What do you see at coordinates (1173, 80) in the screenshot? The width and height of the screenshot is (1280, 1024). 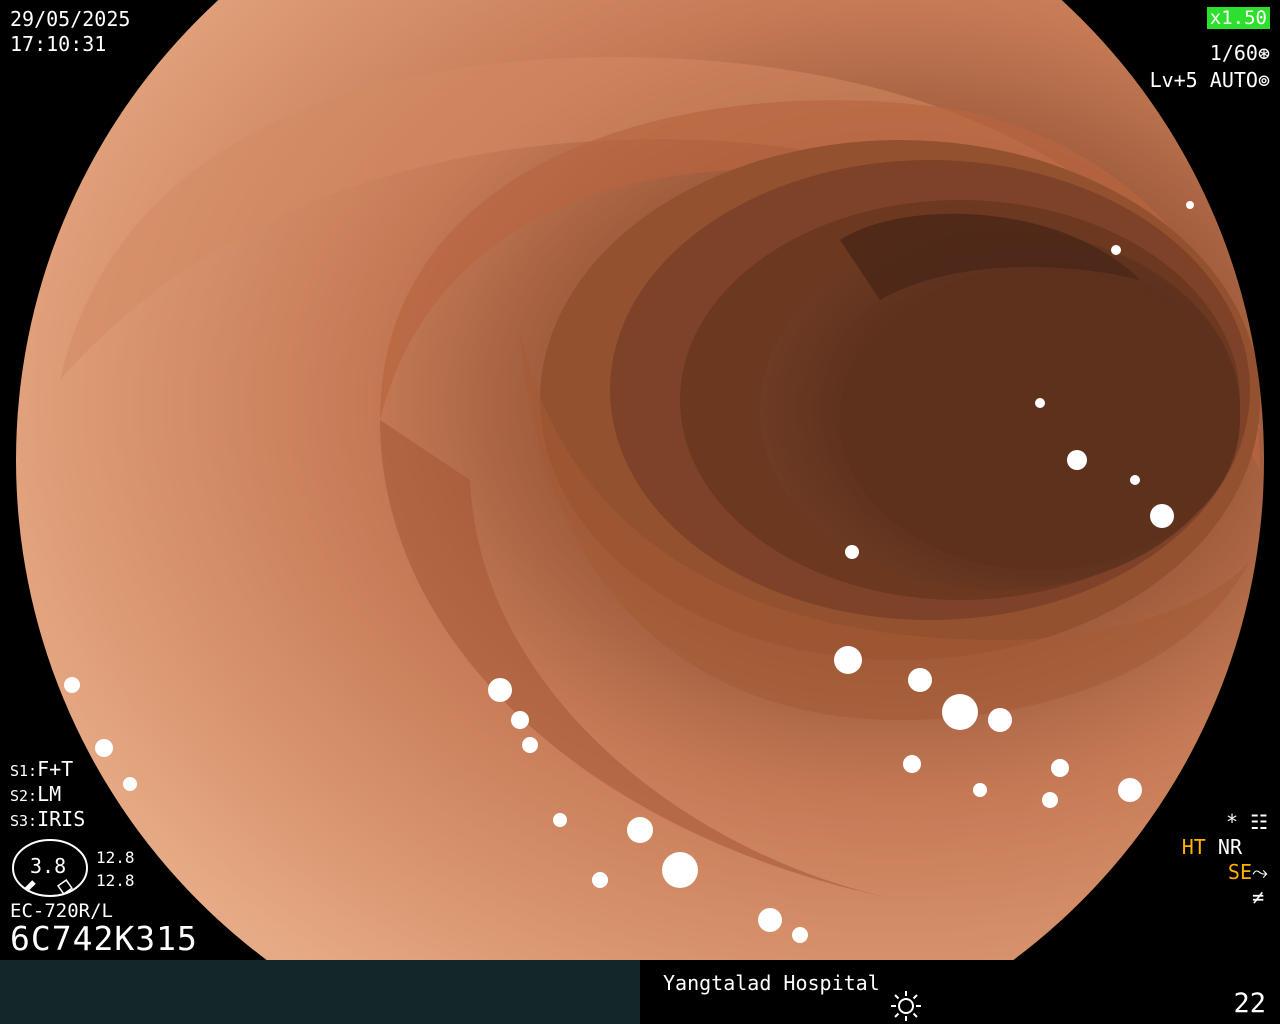 I see `brightness-level-label: Lv+5` at bounding box center [1173, 80].